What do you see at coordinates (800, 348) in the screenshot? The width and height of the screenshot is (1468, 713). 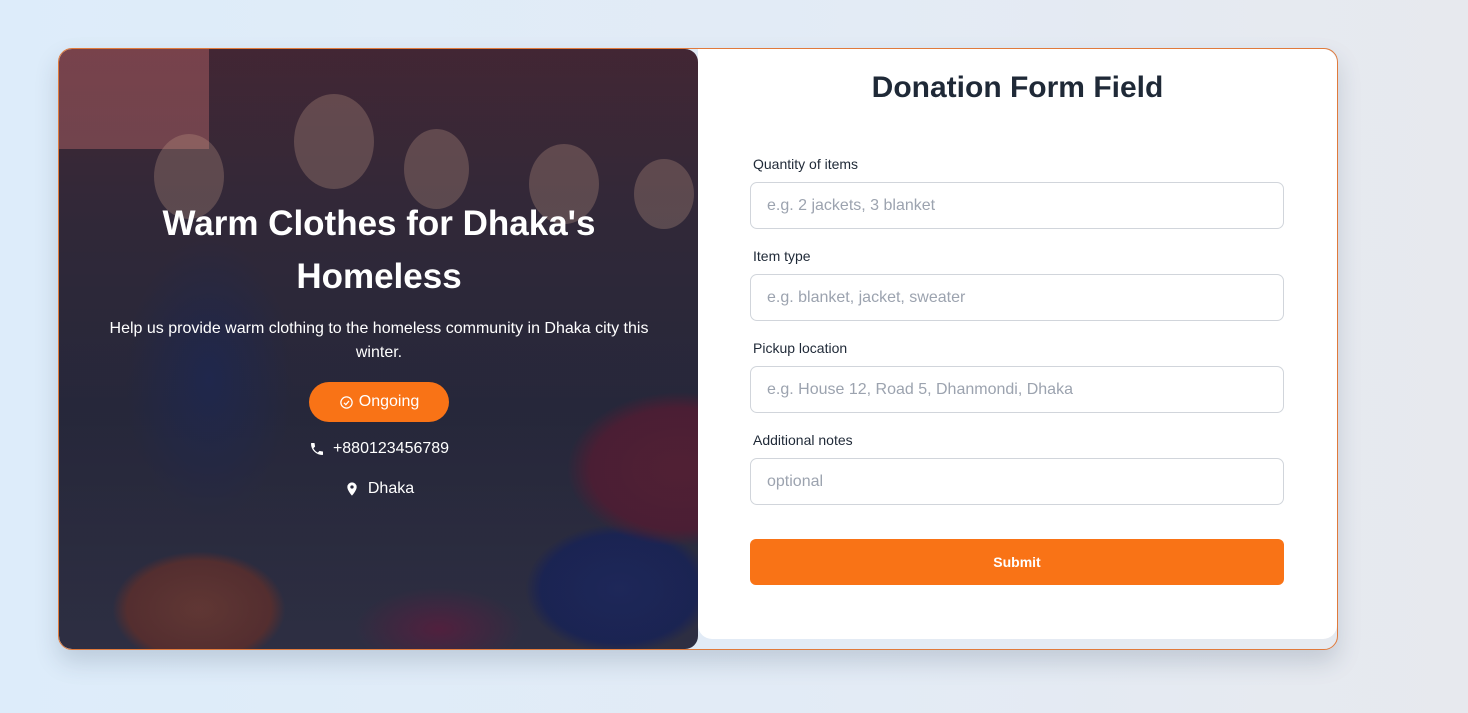 I see `pickup-location-label: Pickup location` at bounding box center [800, 348].